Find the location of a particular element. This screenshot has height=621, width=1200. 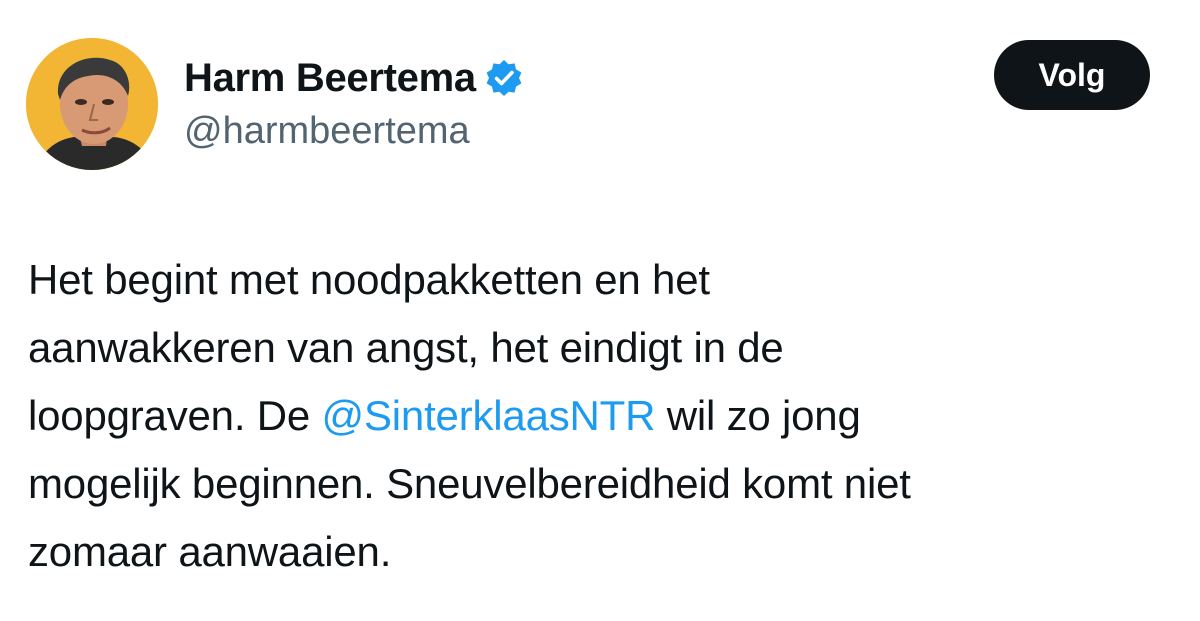

tweet-line: aanwakkeren van angst, het eindigt in de is located at coordinates (406, 347).